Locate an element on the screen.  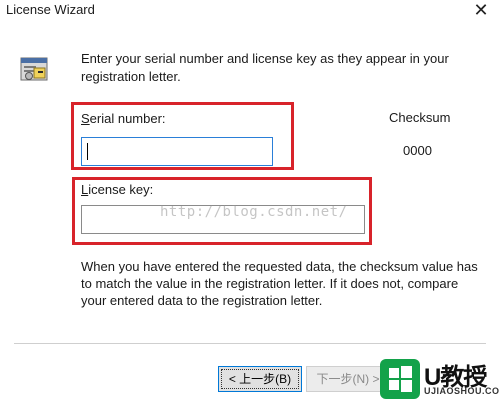
checksum-value: 0000 is located at coordinates (417, 150).